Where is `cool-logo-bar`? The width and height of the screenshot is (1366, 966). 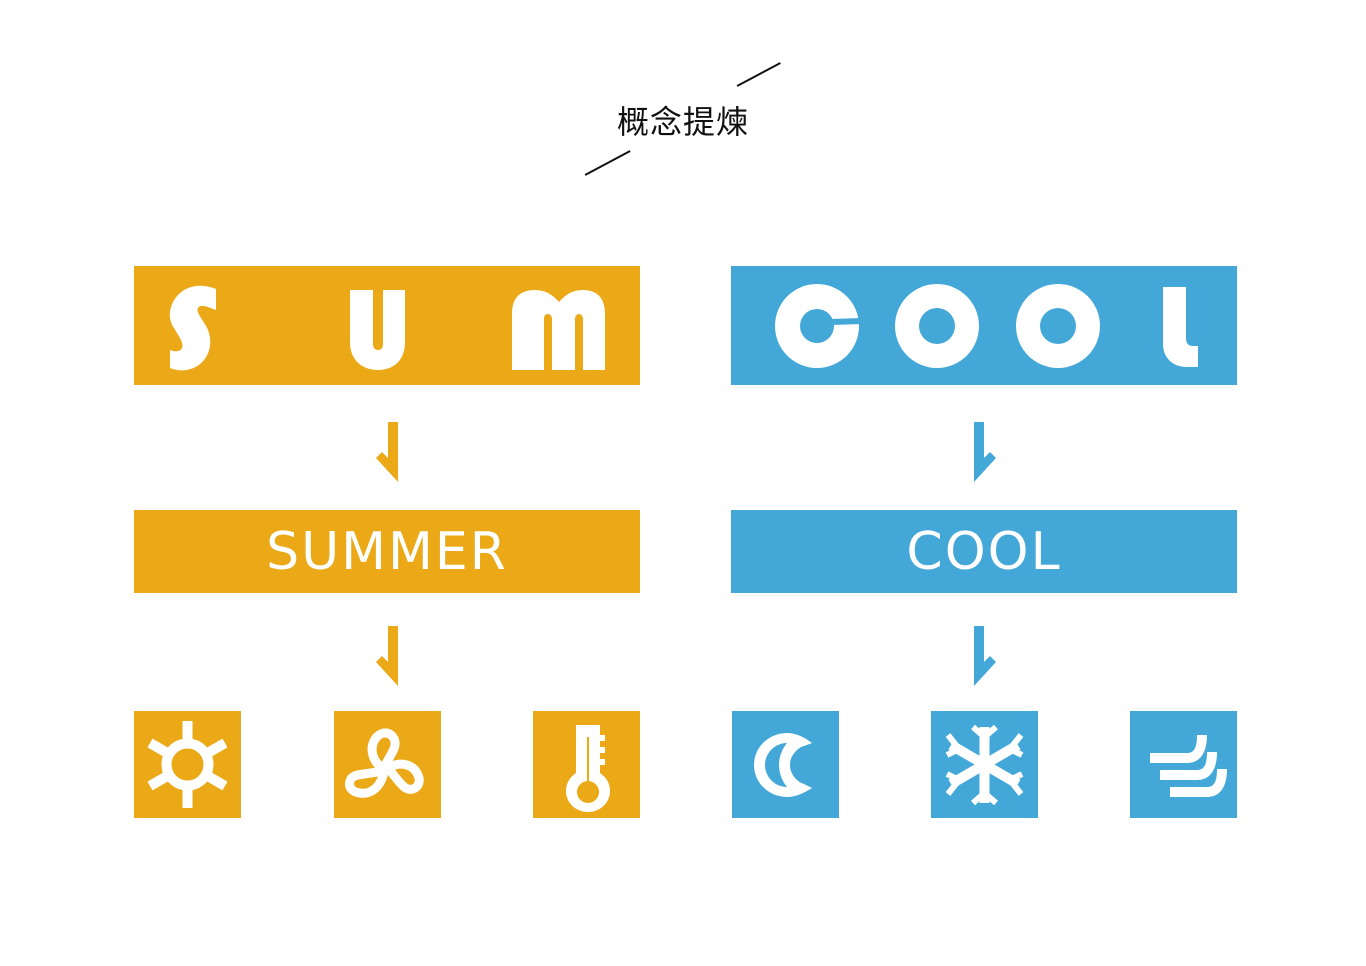 cool-logo-bar is located at coordinates (984, 325).